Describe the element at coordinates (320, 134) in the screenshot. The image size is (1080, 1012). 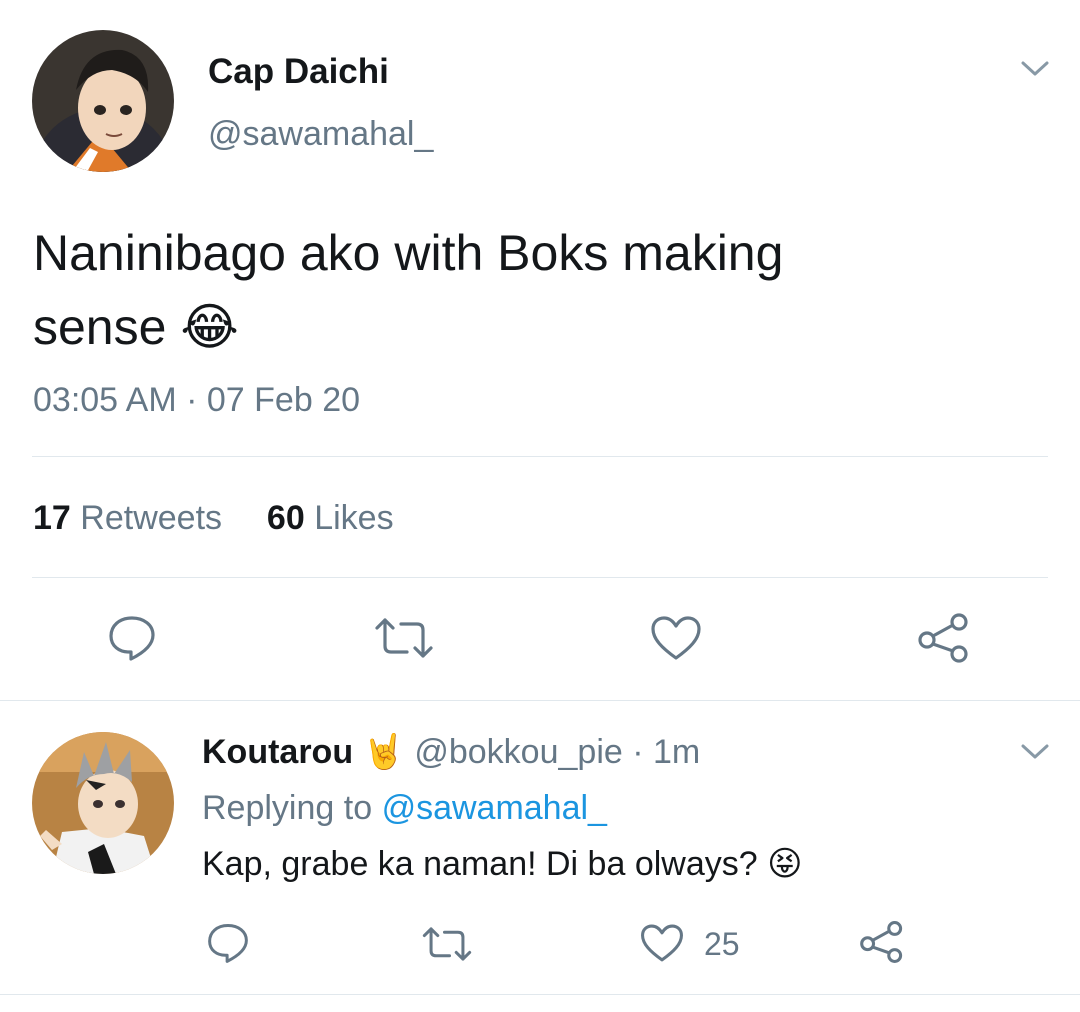
I see `user-handle: @sawamahal_` at that location.